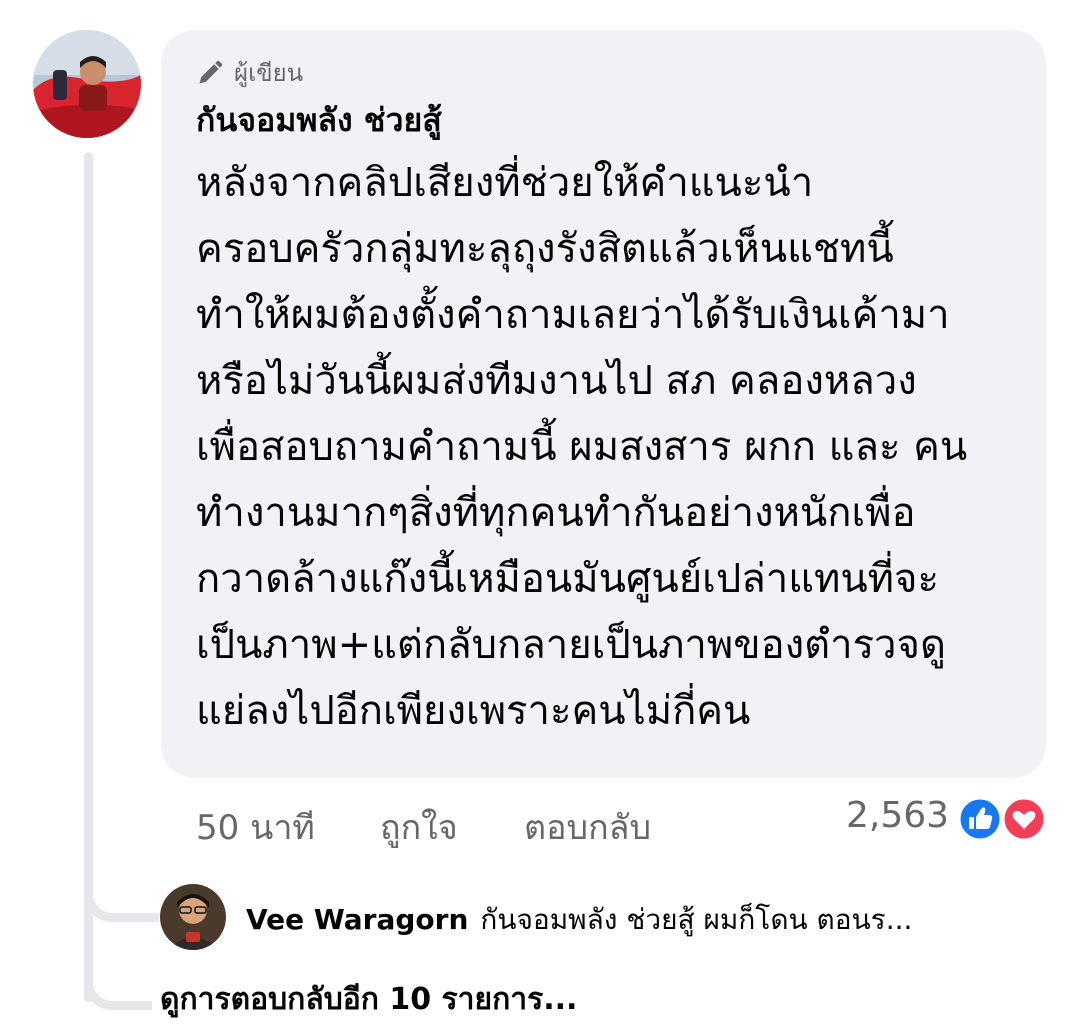  I want to click on thread-branch-more, so click(118, 975).